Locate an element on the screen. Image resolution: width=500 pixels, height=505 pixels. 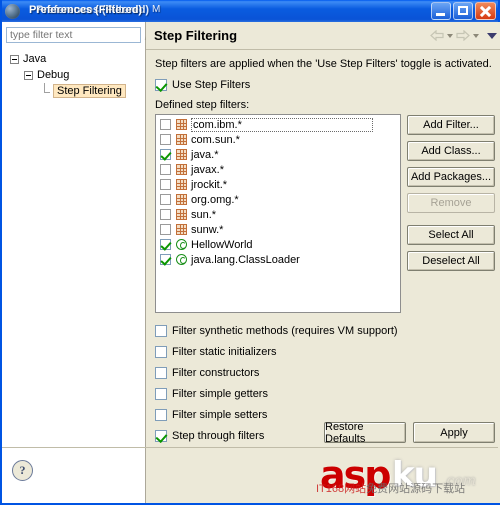
list-item-label: sun.* is located at coordinates (204, 214).